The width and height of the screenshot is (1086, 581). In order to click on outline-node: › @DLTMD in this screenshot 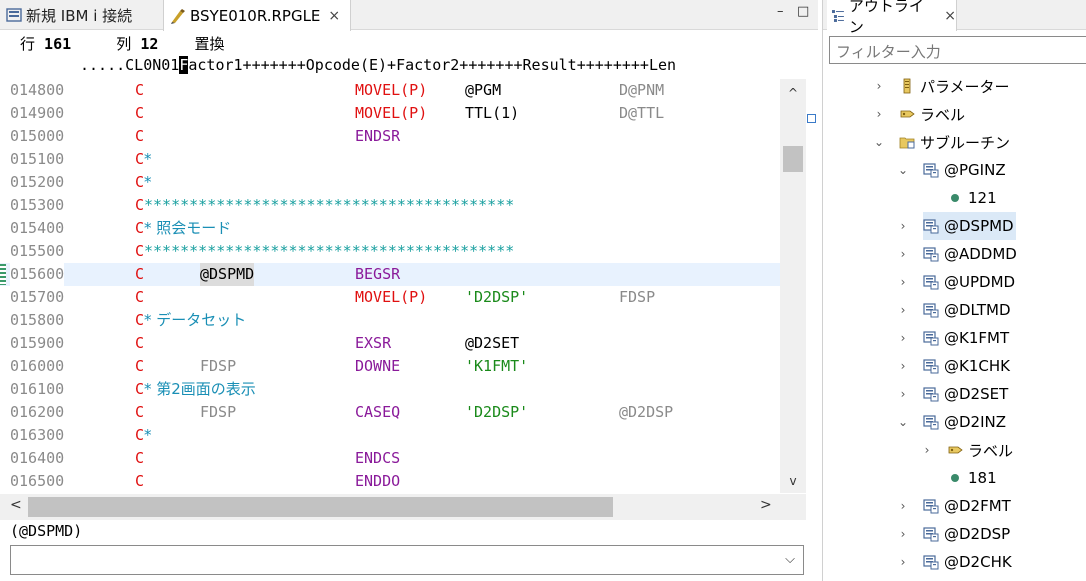, I will do `click(956, 310)`.